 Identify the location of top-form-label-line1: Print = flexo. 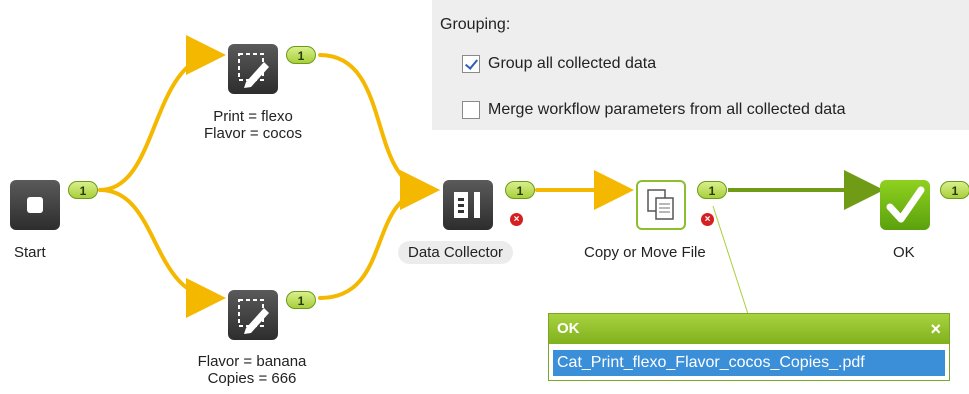
(253, 116).